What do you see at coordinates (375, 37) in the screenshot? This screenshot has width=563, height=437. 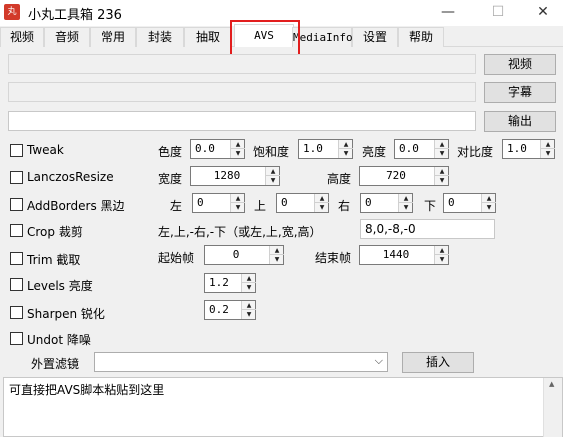 I see `tab-settings: 设置` at bounding box center [375, 37].